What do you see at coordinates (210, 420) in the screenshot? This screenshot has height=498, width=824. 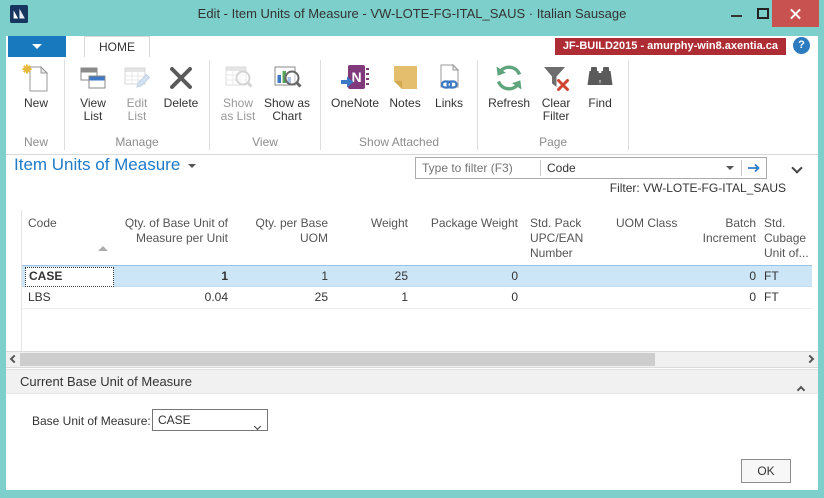 I see `base-unit-of-measure-select: CASE` at bounding box center [210, 420].